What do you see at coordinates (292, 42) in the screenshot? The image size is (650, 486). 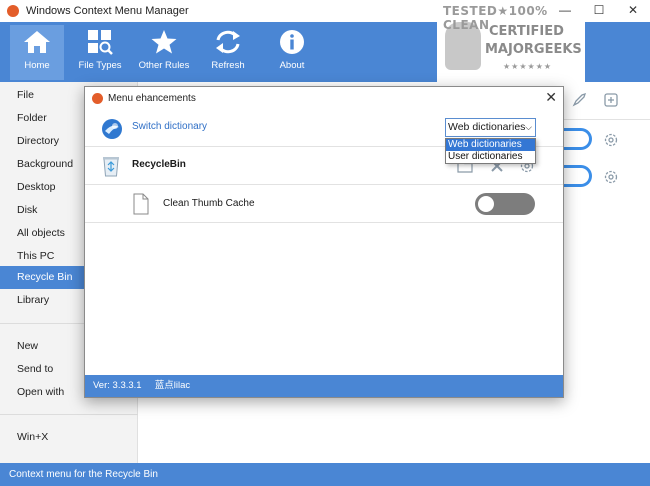 I see `info-icon` at bounding box center [292, 42].